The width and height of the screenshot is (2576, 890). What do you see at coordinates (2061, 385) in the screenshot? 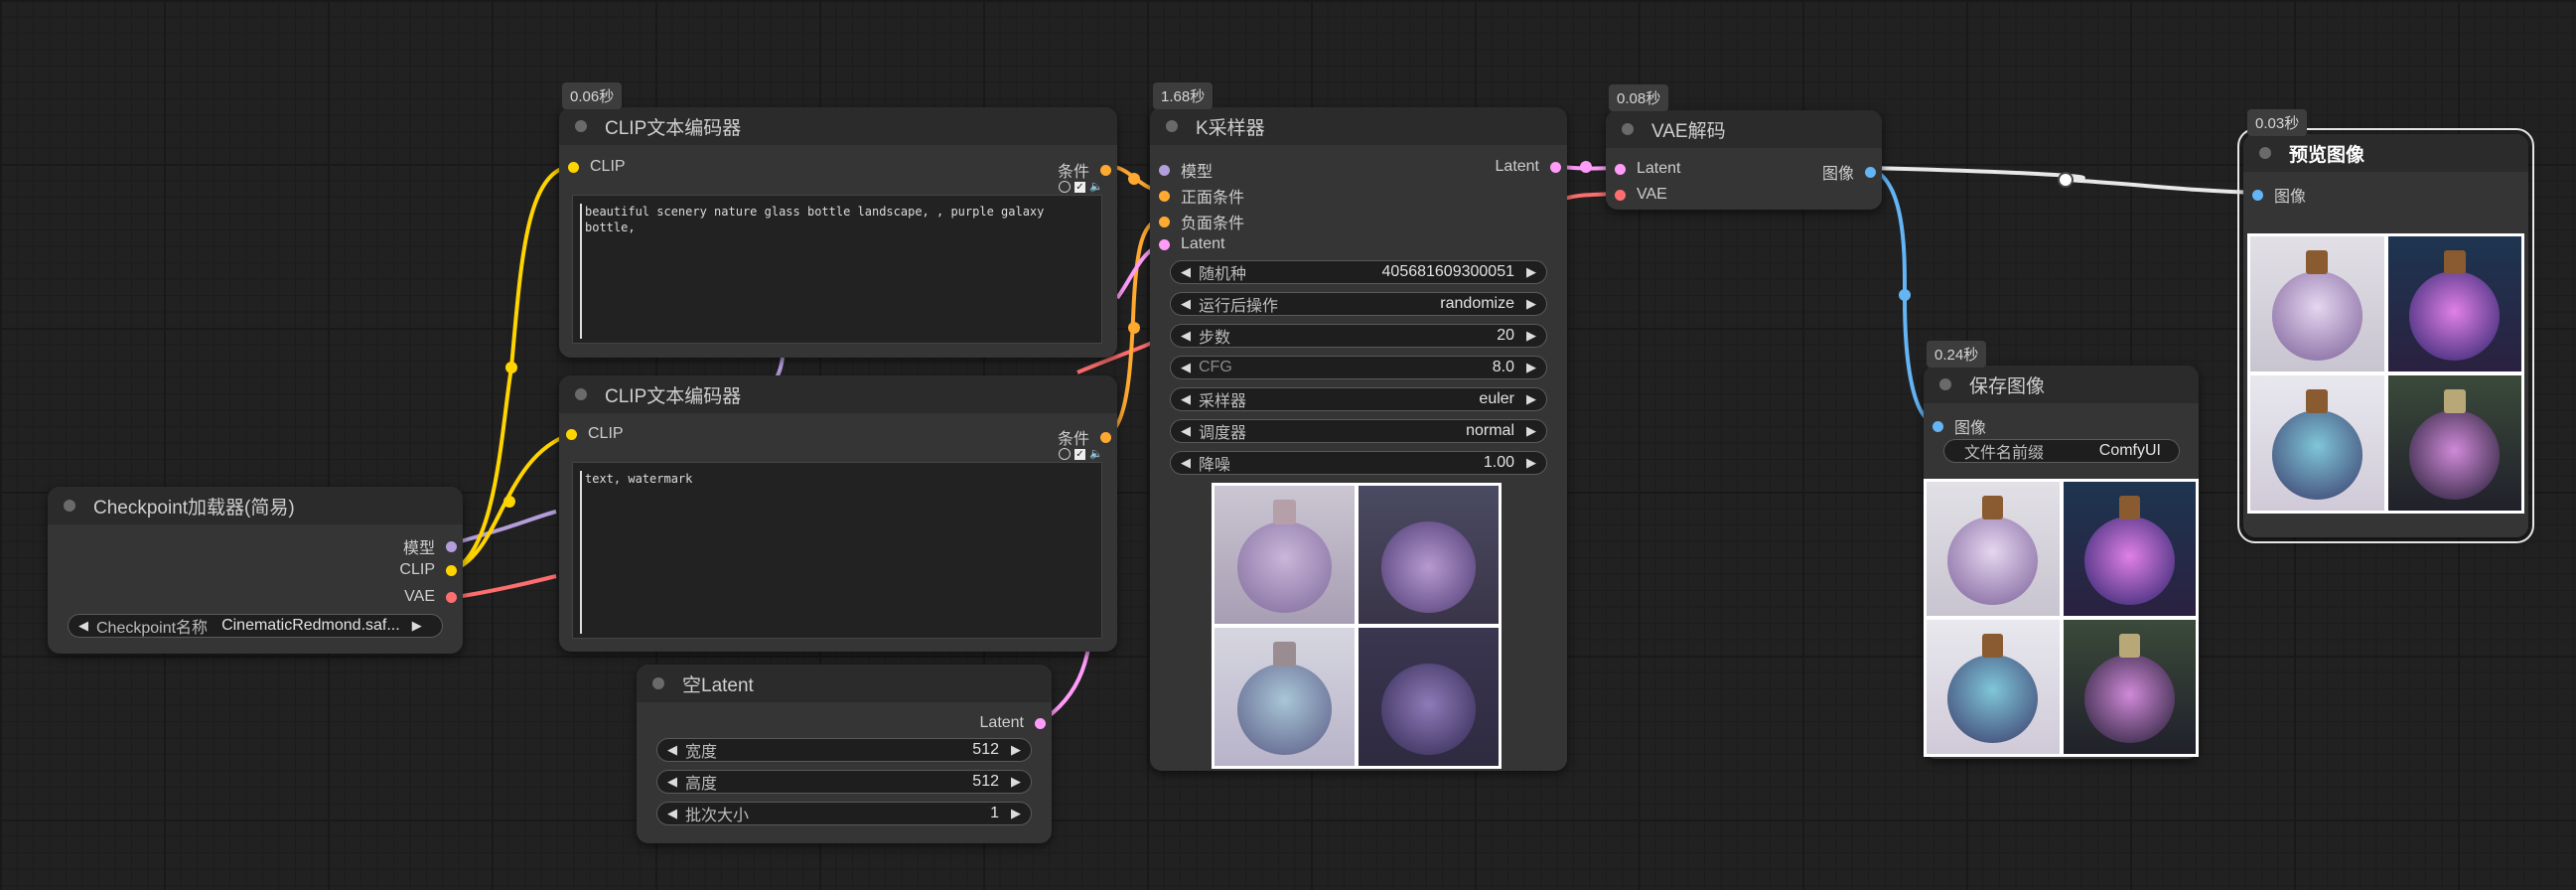
I see `node-title-bar: 保存图像` at bounding box center [2061, 385].